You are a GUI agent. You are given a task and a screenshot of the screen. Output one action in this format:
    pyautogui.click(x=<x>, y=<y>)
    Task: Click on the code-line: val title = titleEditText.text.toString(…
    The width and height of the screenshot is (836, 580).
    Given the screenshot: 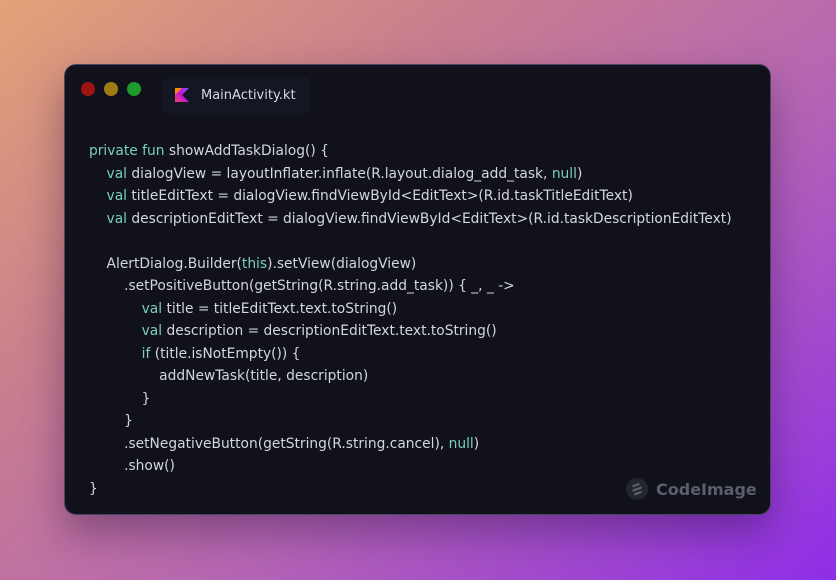 What is the action you would take?
    pyautogui.click(x=410, y=309)
    